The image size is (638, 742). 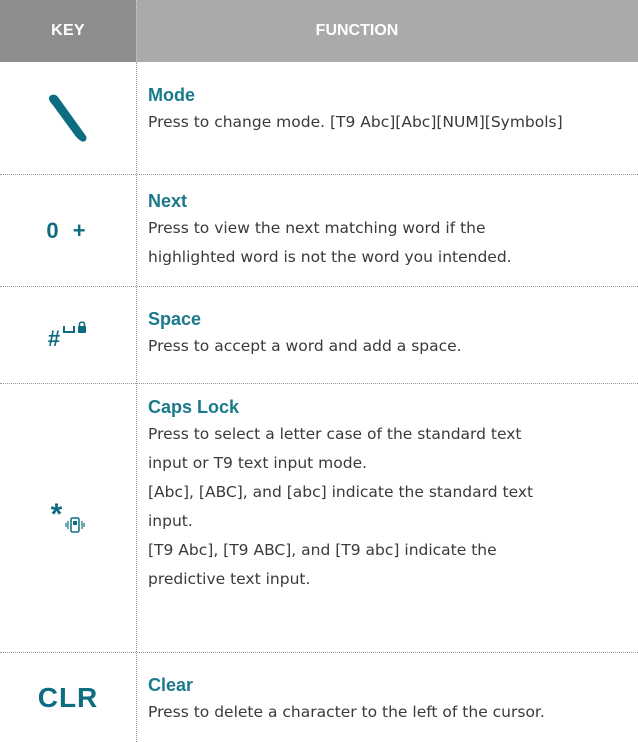 What do you see at coordinates (75, 525) in the screenshot?
I see `vibrate-icon` at bounding box center [75, 525].